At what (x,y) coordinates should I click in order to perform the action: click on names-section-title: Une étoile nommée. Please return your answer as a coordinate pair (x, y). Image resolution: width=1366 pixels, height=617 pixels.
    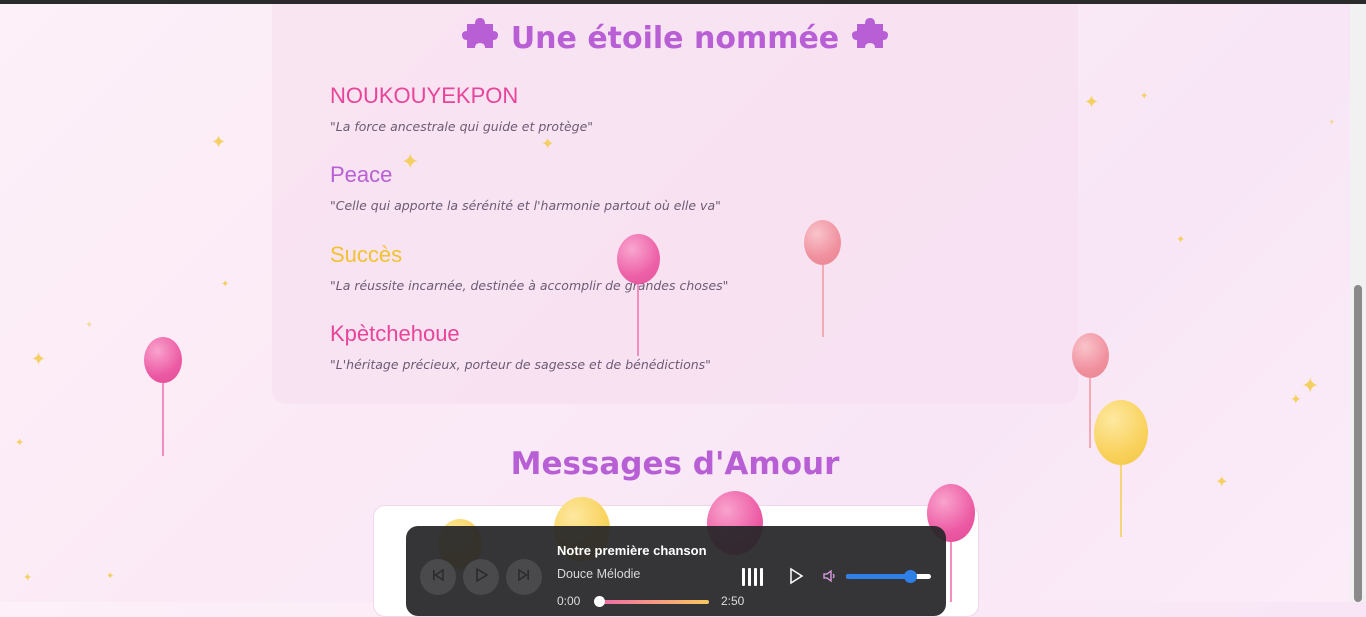
    Looking at the image, I should click on (675, 38).